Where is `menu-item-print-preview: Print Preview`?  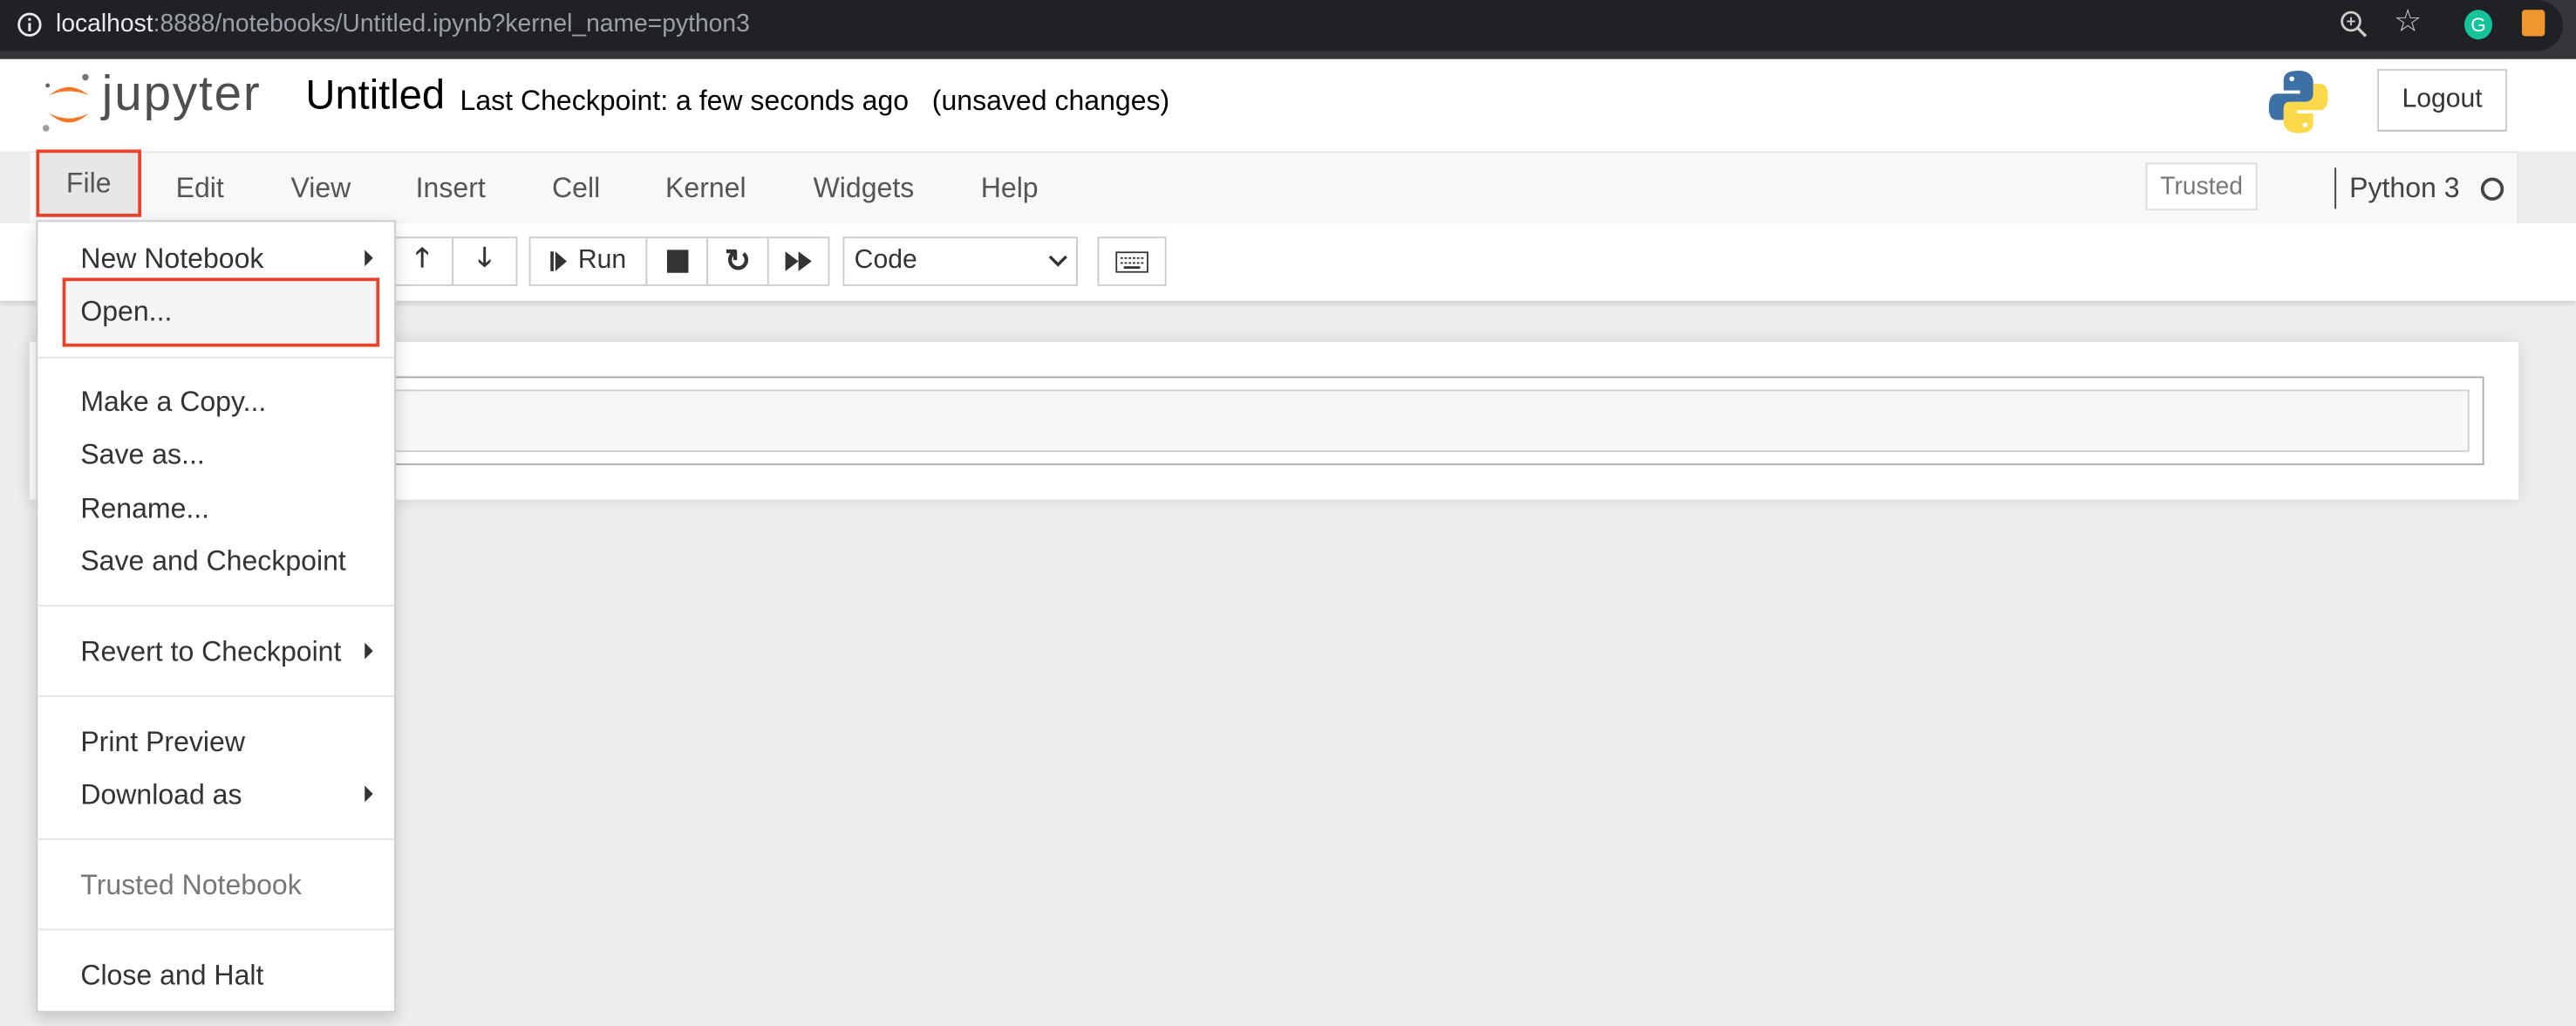
menu-item-print-preview: Print Preview is located at coordinates (162, 743).